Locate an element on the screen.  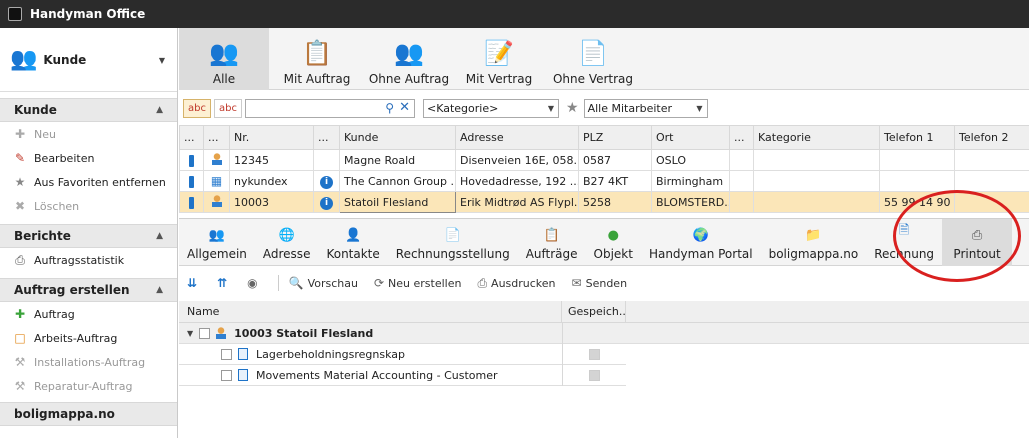
tab-alle: 👥 Alle is located at coordinates (224, 59).